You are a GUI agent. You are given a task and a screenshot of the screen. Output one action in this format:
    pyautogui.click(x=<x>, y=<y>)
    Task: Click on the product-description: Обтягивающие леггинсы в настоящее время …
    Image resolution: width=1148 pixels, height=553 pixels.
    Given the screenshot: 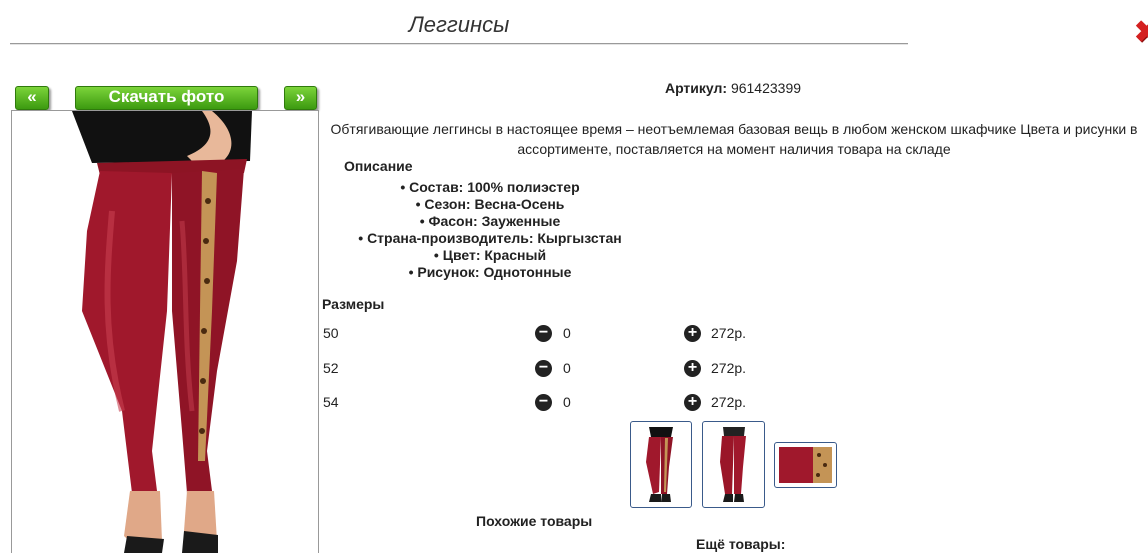 What is the action you would take?
    pyautogui.click(x=734, y=139)
    